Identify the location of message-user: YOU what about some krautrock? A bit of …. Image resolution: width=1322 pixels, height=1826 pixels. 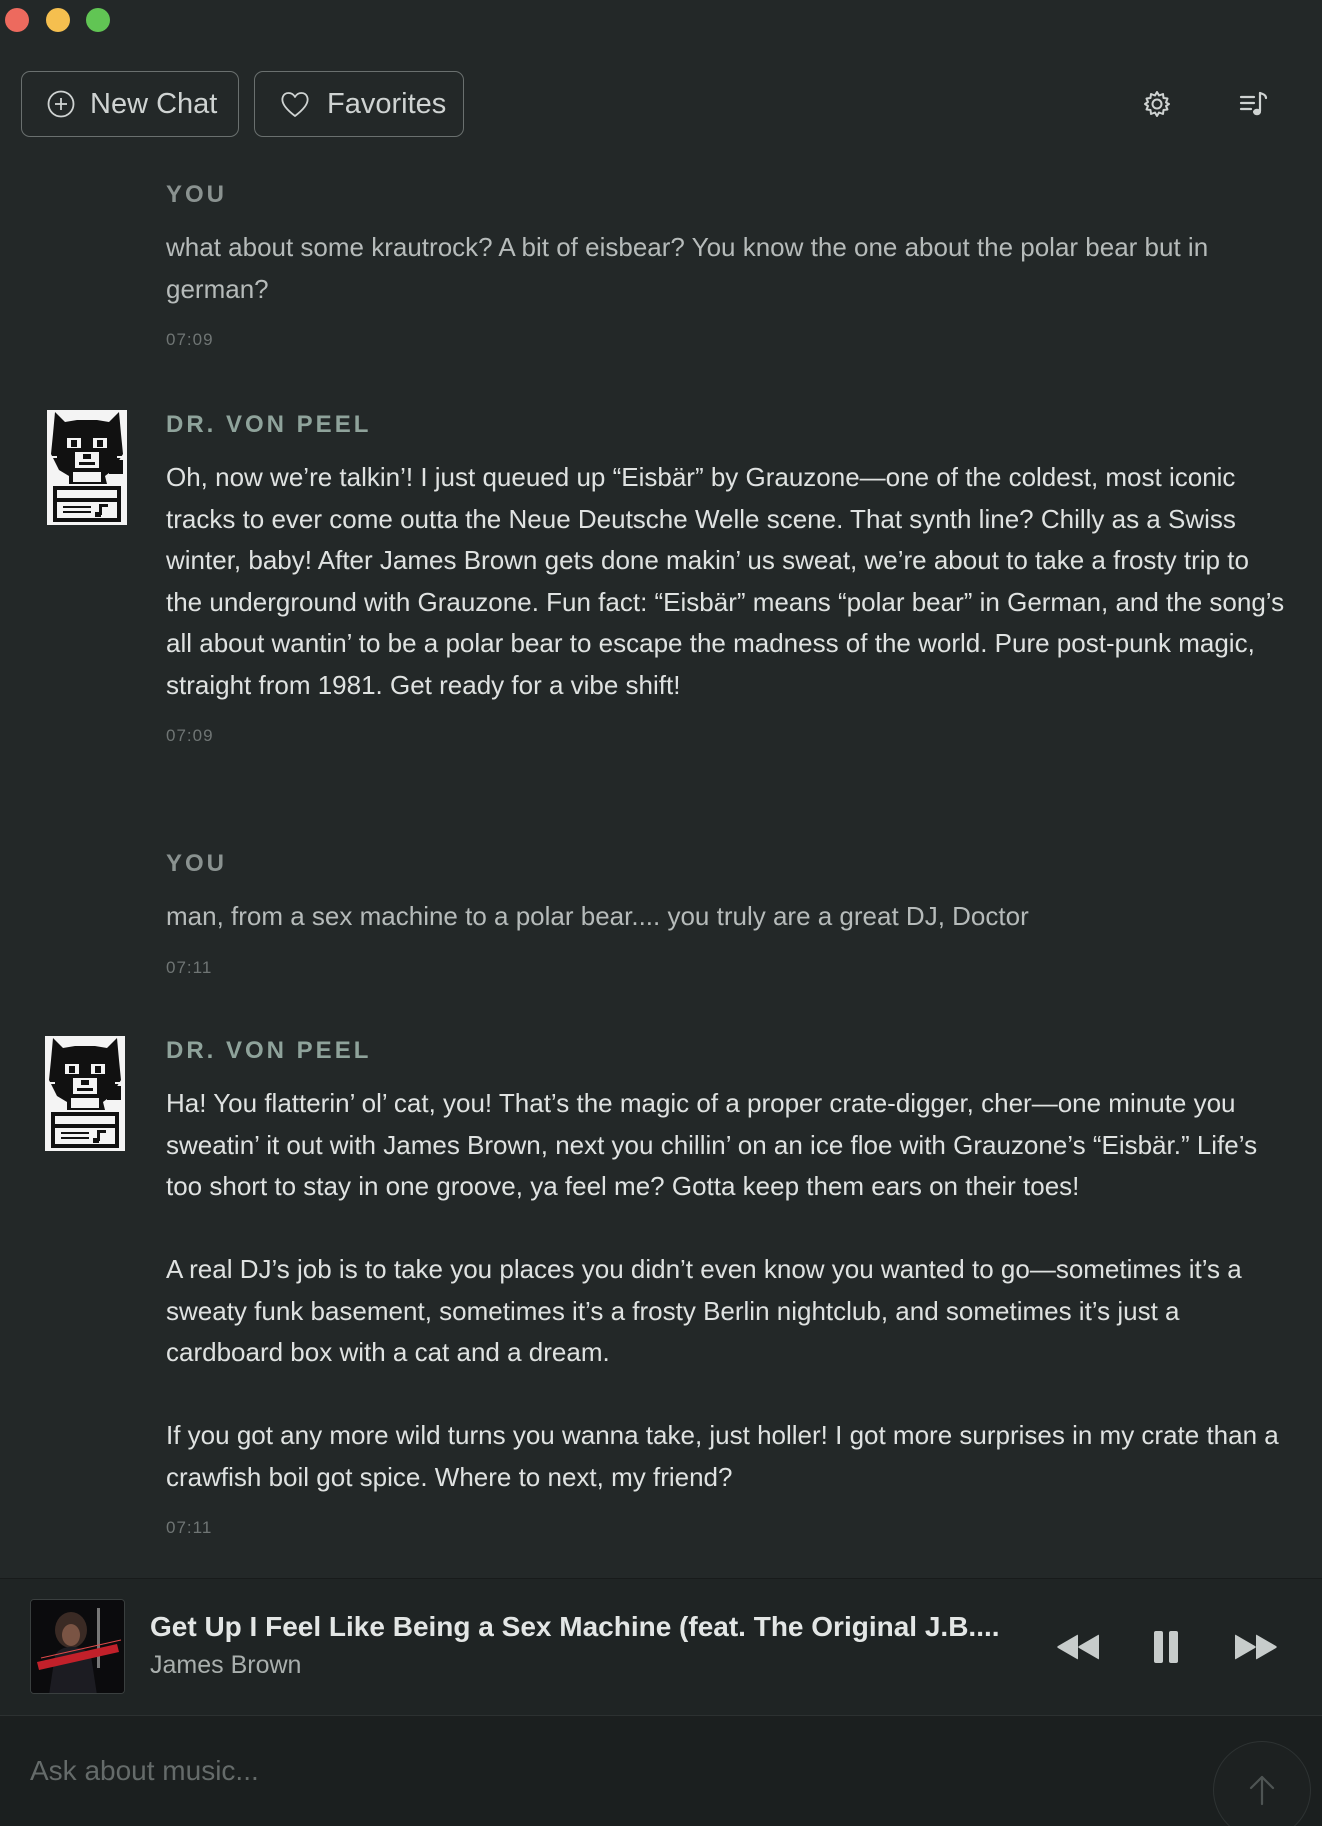
(726, 265).